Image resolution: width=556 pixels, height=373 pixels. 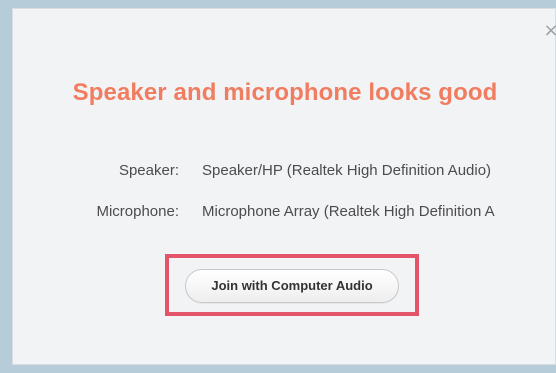 What do you see at coordinates (148, 170) in the screenshot?
I see `speaker-label: Speaker:` at bounding box center [148, 170].